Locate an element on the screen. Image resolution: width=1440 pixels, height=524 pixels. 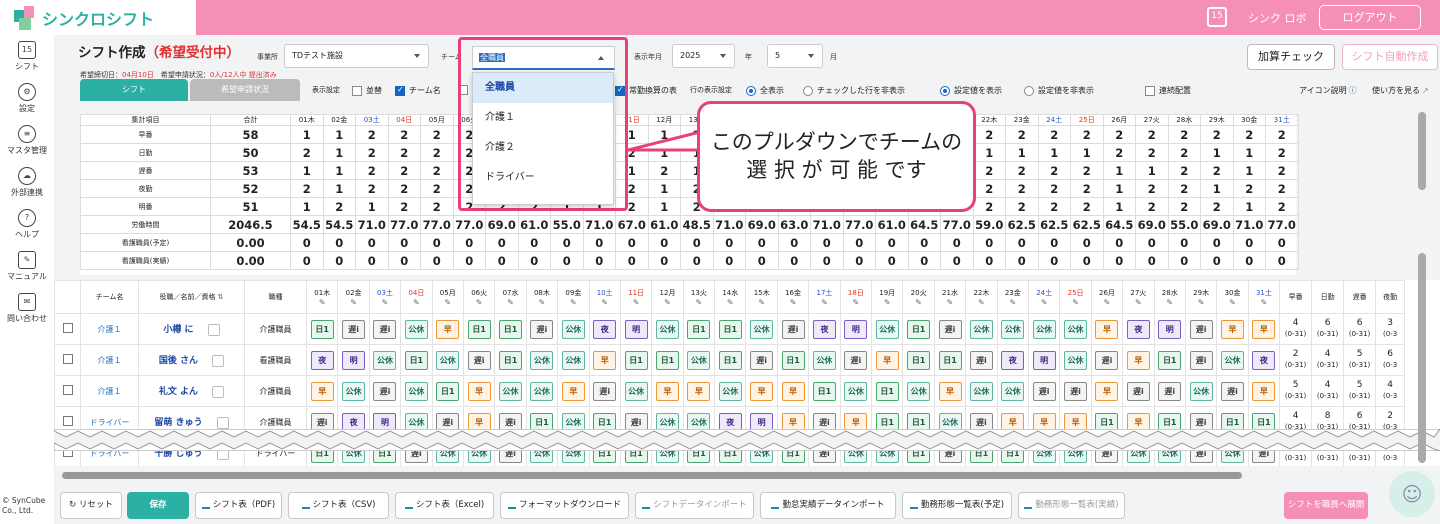
dropdown-option: 介護２ is located at coordinates (543, 148).